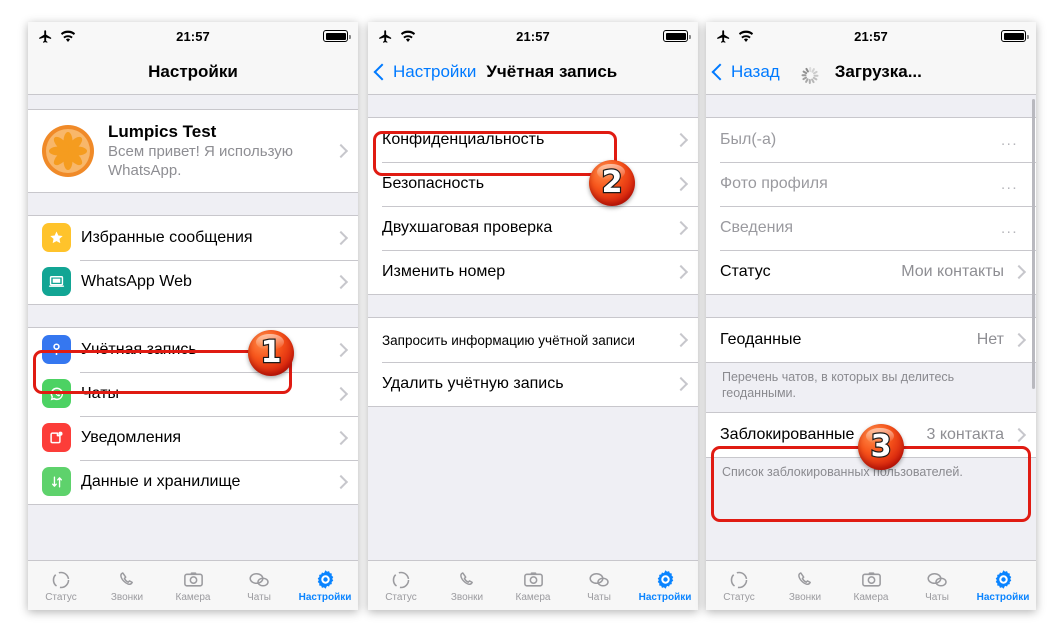 The height and width of the screenshot is (632, 1064). What do you see at coordinates (193, 437) in the screenshot?
I see `settings-row-notifications: Уведомления` at bounding box center [193, 437].